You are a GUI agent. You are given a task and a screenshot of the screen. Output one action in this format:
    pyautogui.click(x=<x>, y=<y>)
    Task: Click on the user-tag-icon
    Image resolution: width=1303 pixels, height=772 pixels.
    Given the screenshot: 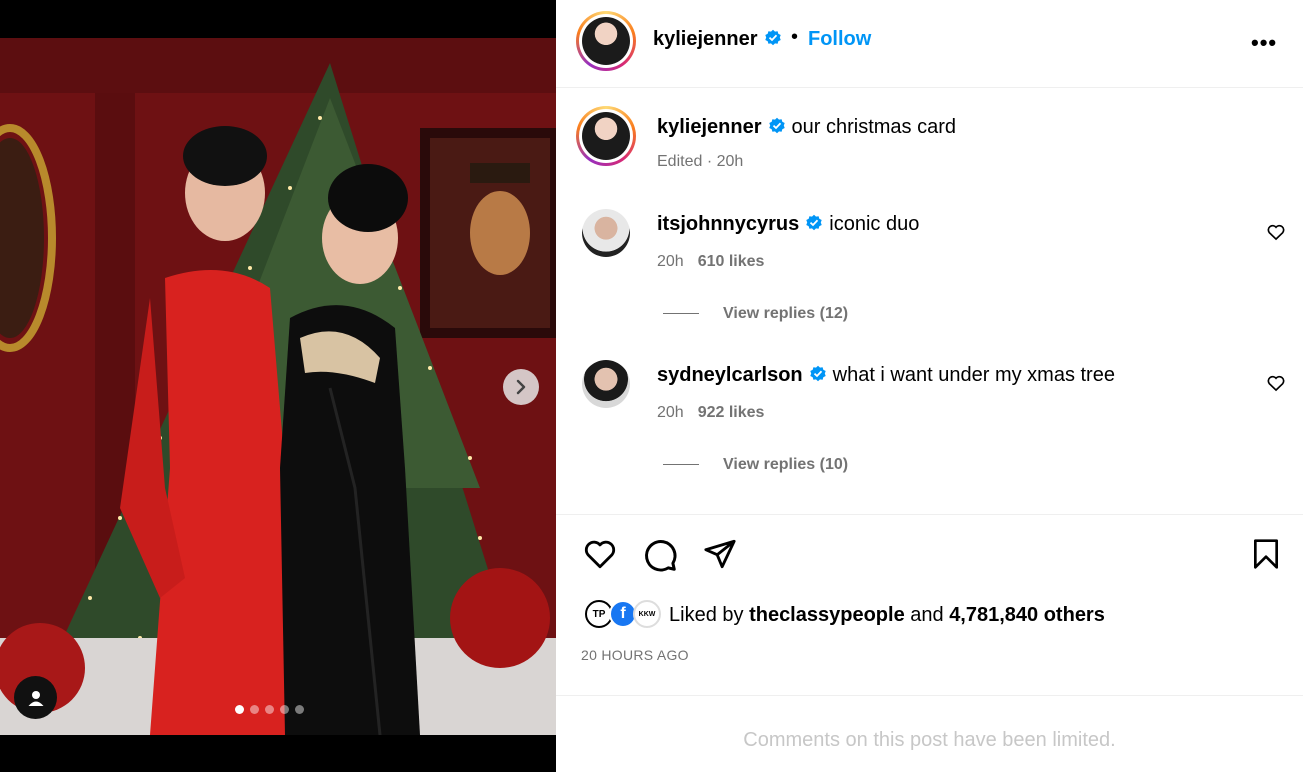 What is the action you would take?
    pyautogui.click(x=35, y=698)
    